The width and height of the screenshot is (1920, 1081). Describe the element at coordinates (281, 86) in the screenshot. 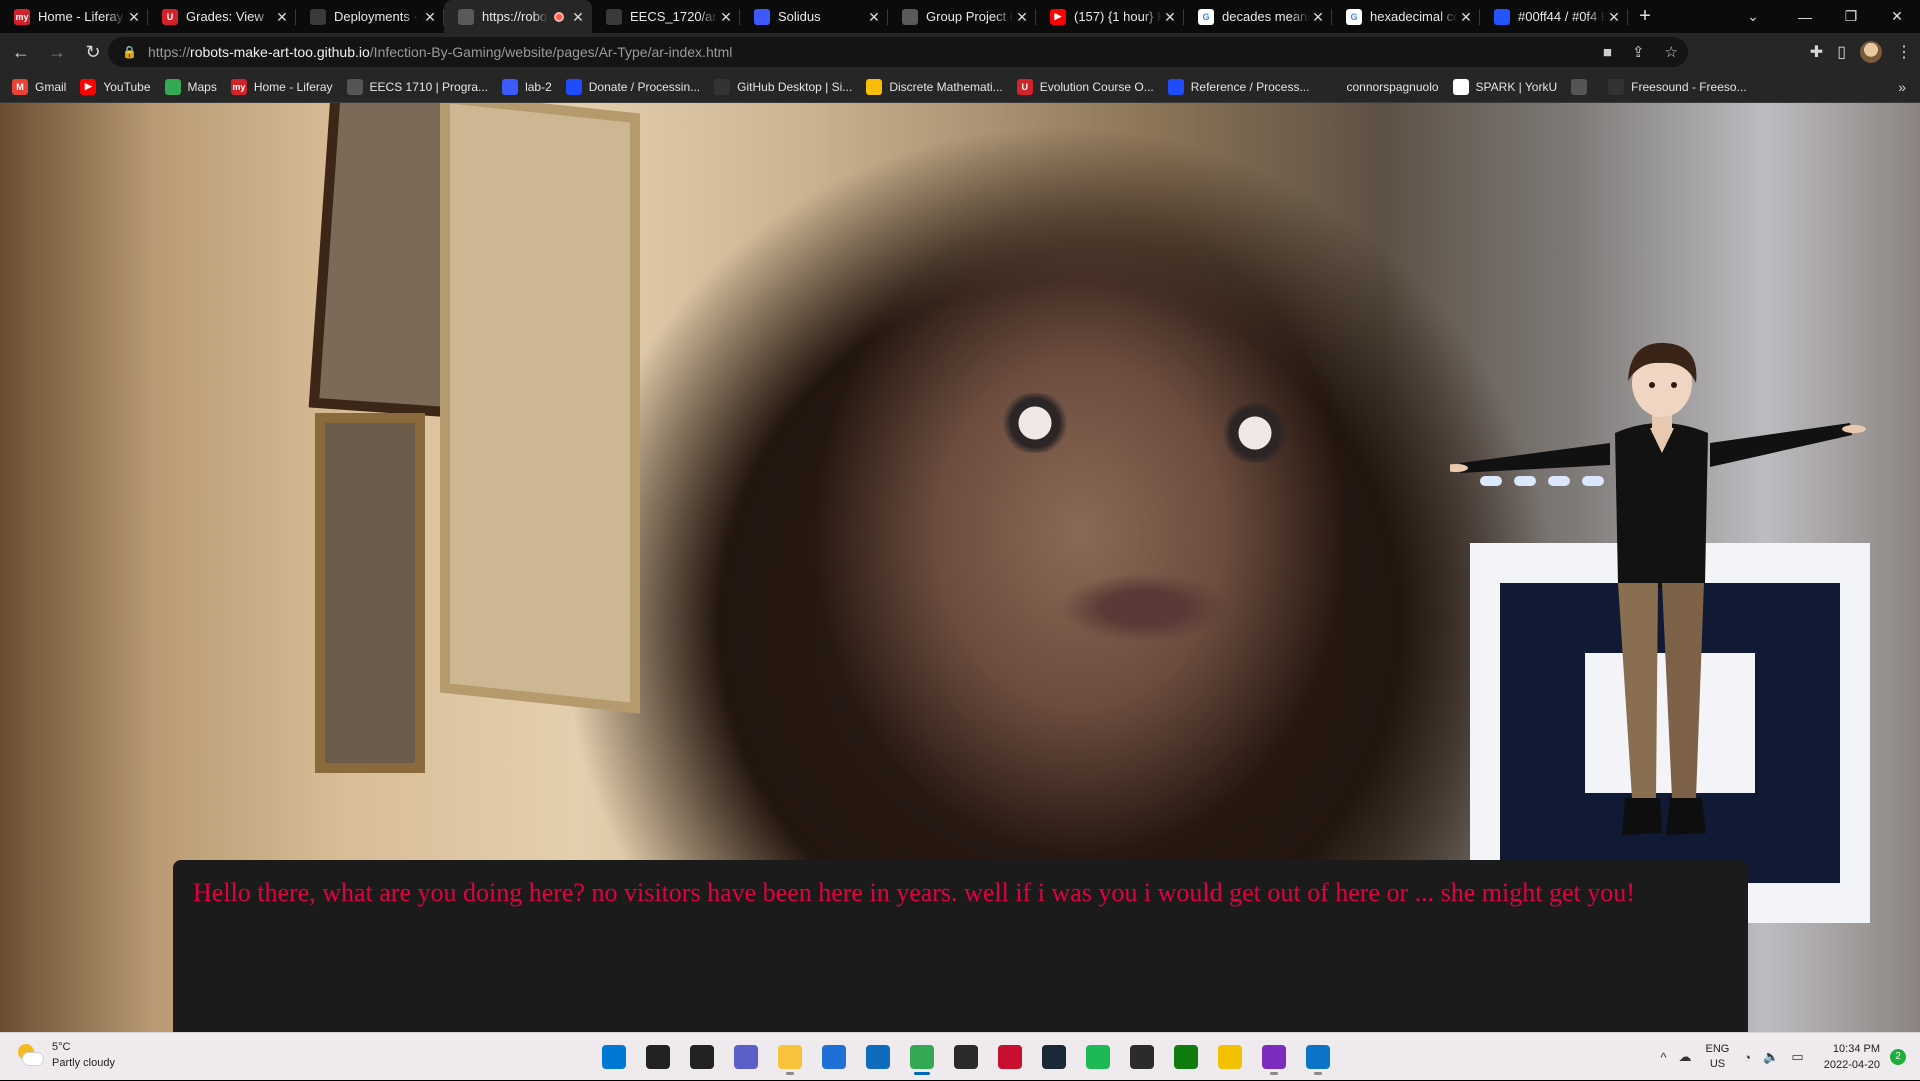

I see `bookmark-item: my Home - Liferay` at that location.